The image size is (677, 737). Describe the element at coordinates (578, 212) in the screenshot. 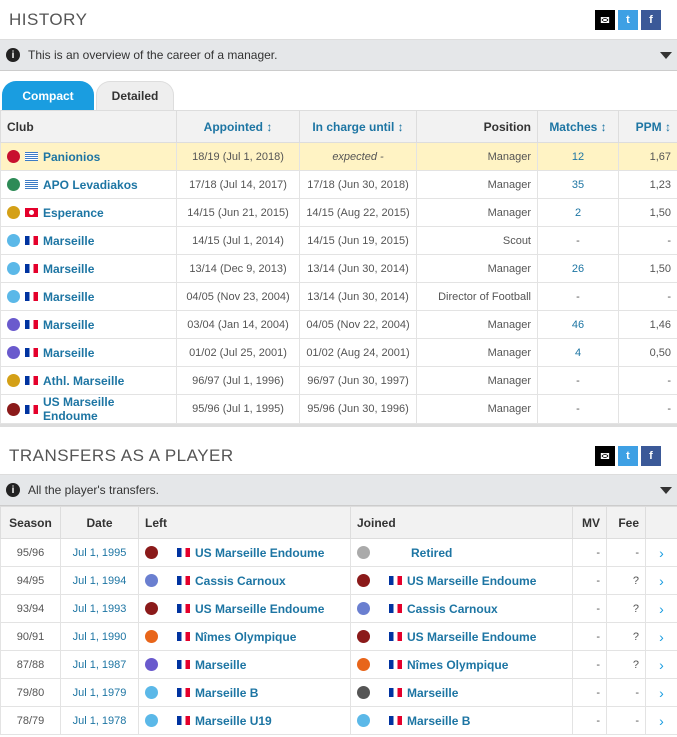

I see `matches-cell: 2` at that location.